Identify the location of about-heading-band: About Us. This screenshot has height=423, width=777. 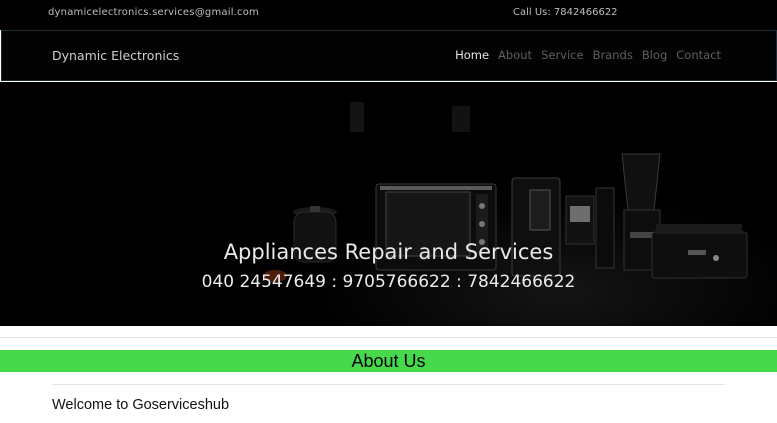
(388, 361).